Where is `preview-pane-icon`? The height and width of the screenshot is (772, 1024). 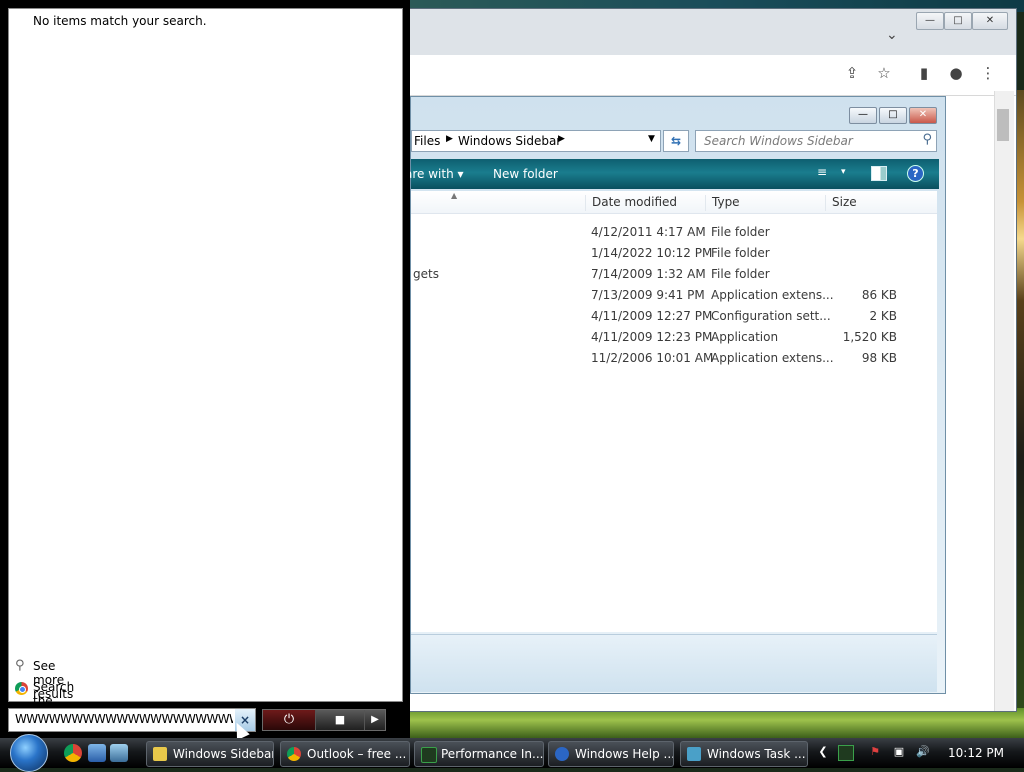 preview-pane-icon is located at coordinates (879, 173).